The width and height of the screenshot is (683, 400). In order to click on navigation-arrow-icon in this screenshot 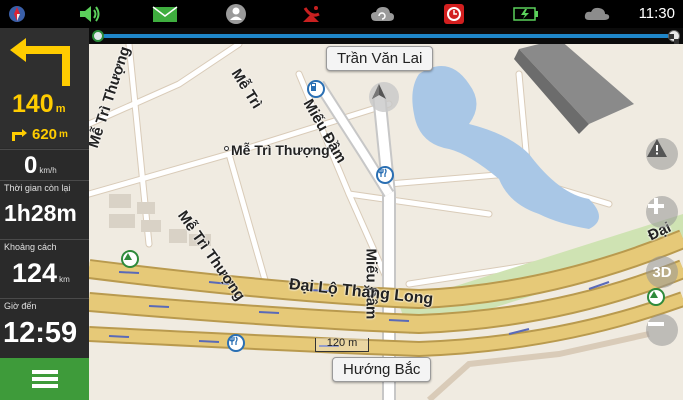, I will do `click(379, 91)`.